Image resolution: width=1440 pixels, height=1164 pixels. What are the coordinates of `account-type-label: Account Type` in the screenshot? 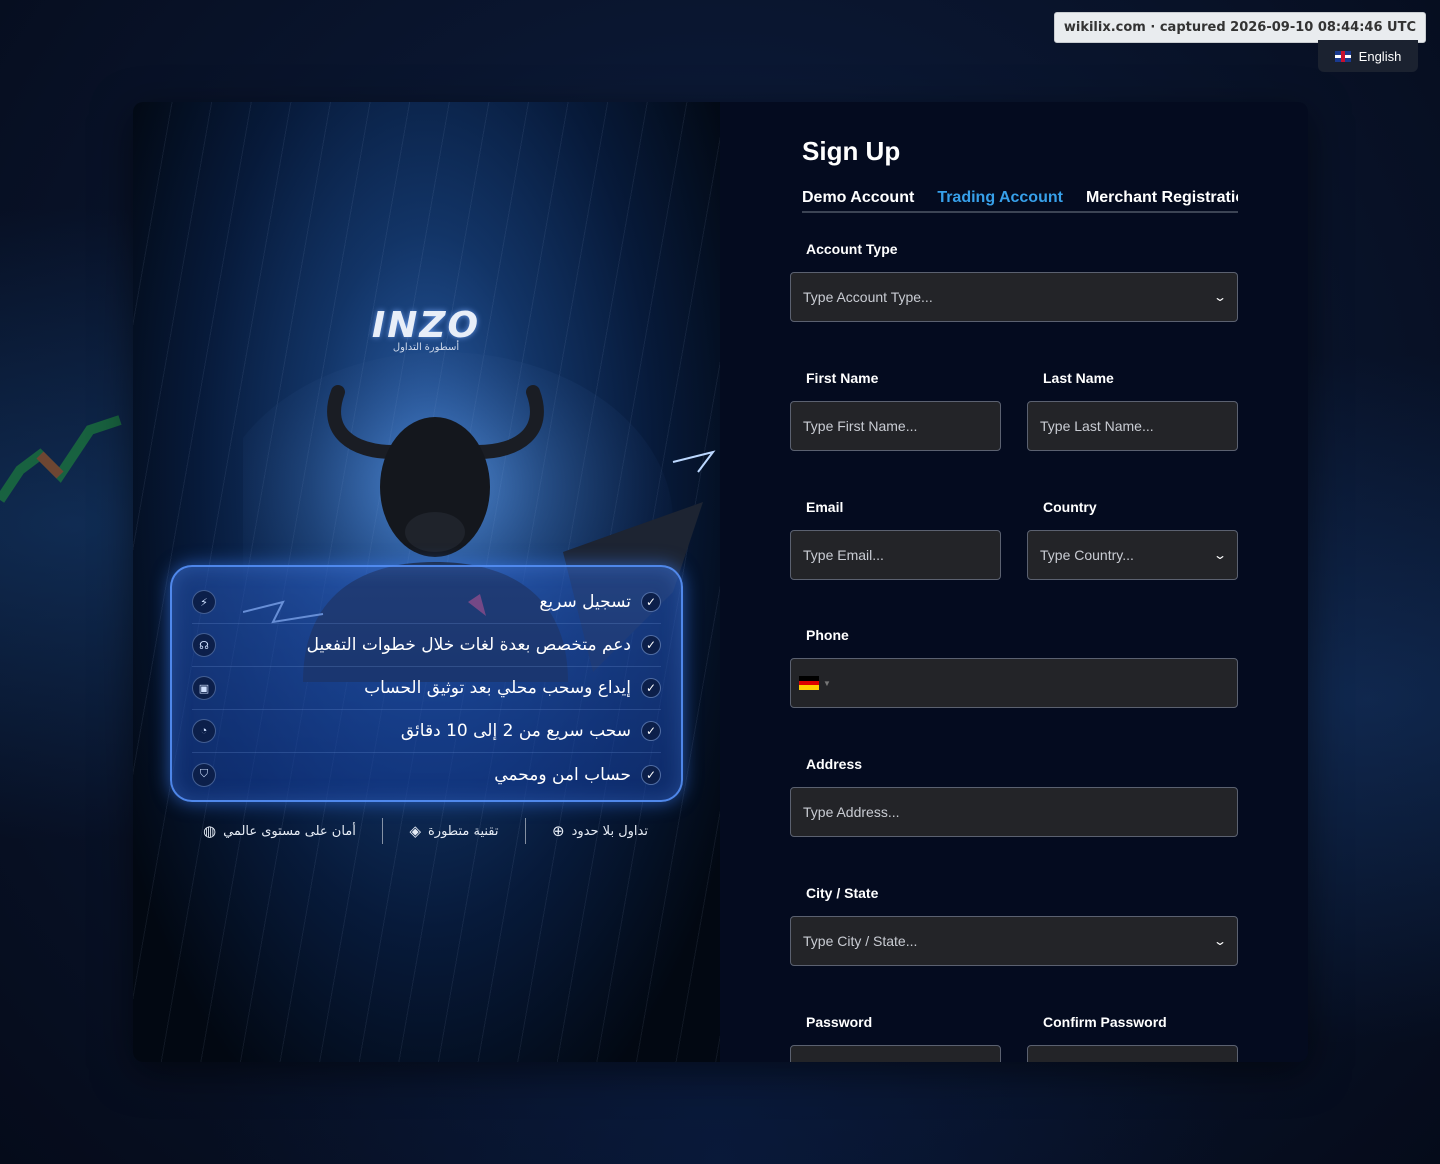 It's located at (852, 249).